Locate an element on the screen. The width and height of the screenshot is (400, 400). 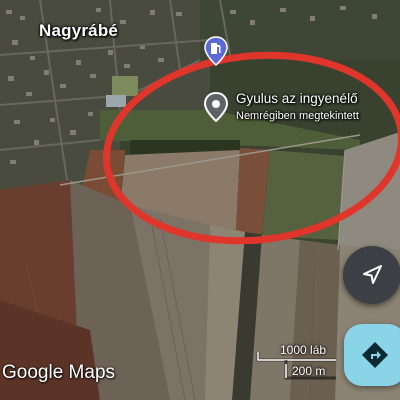
navigation-arrow-icon is located at coordinates (372, 274).